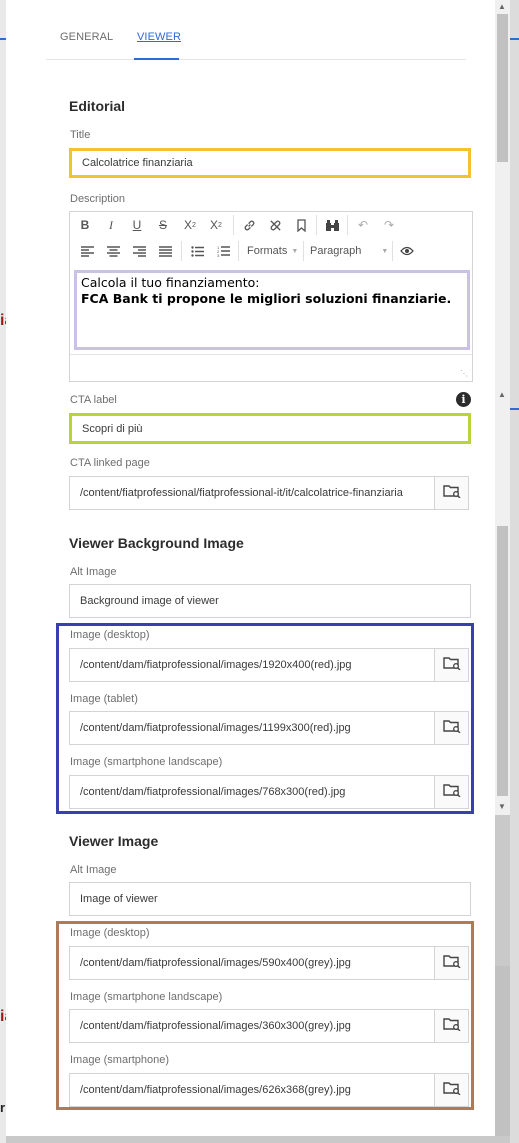  I want to click on background-fragment-text: r, so click(3, 1107).